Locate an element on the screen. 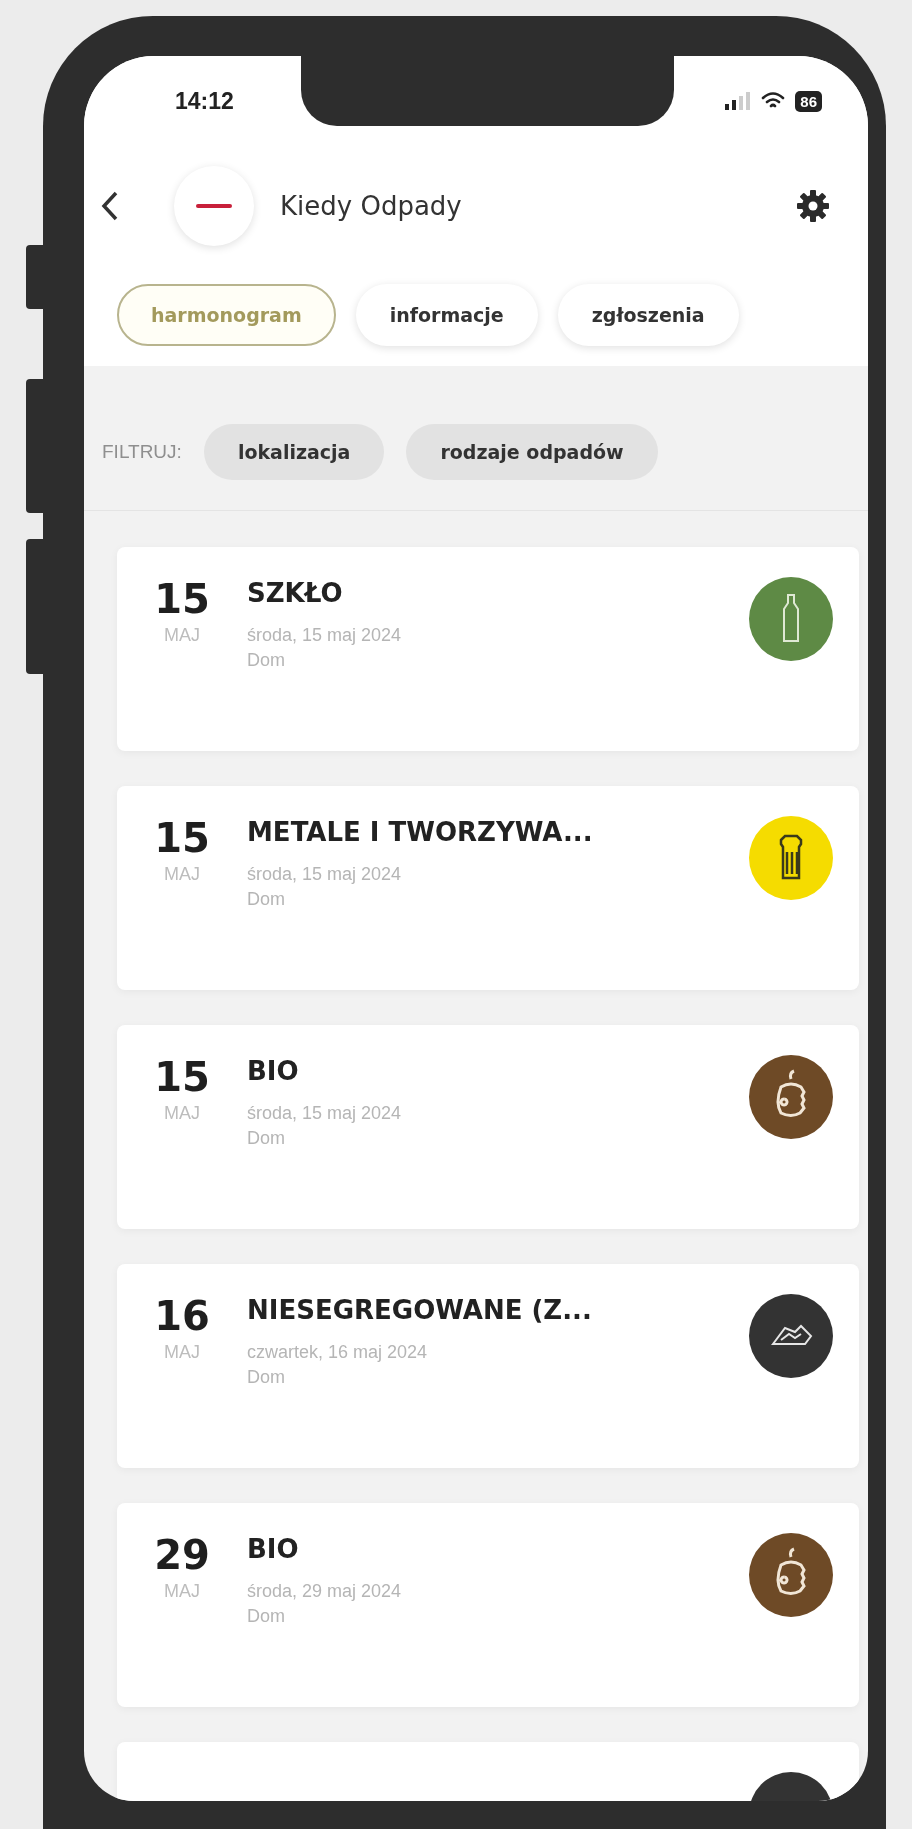 Image resolution: width=912 pixels, height=1829 pixels. event-card: 15 MAJ METALE I TWORZYWA... środa, 15 maj 2024 Dom is located at coordinates (488, 888).